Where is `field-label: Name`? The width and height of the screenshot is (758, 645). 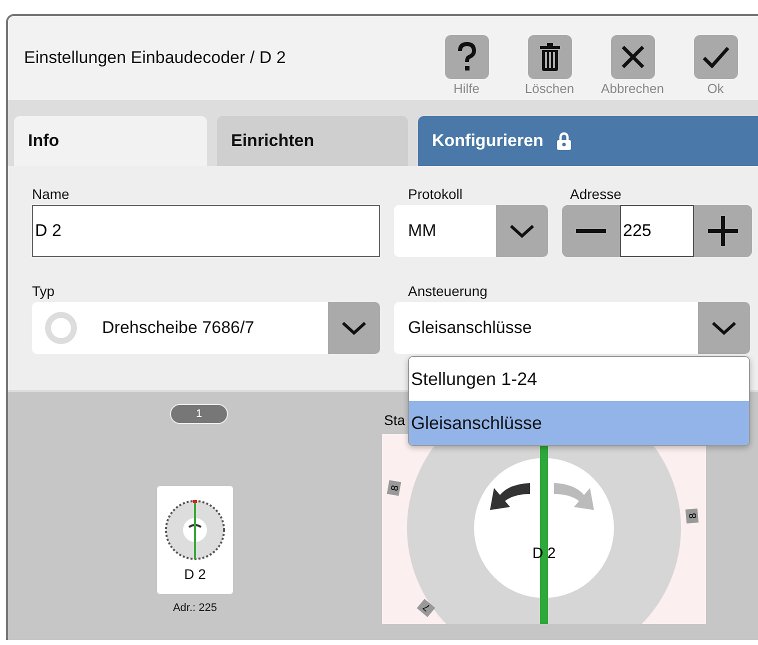
field-label: Name is located at coordinates (51, 194).